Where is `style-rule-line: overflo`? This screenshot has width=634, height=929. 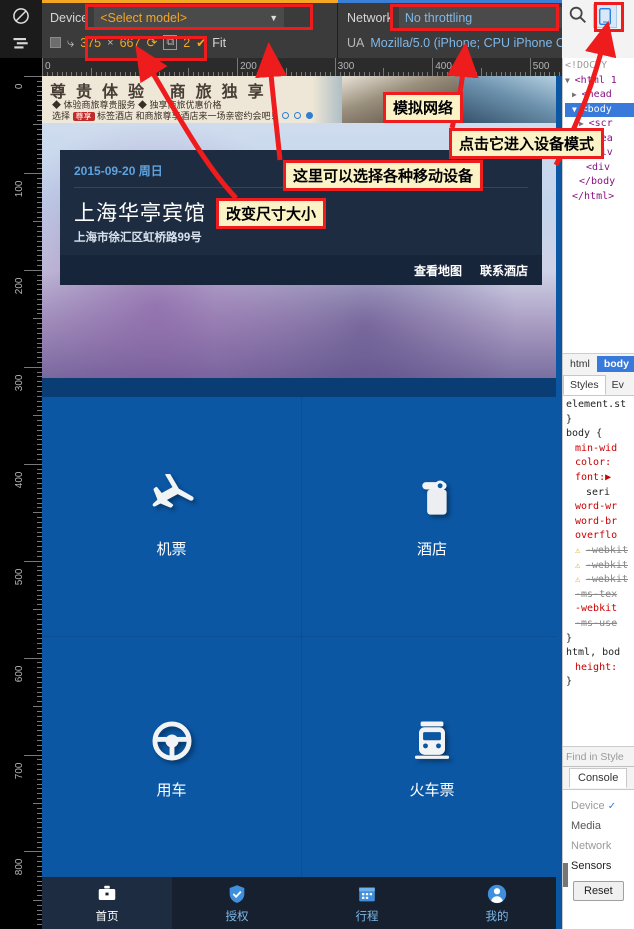 style-rule-line: overflo is located at coordinates (600, 536).